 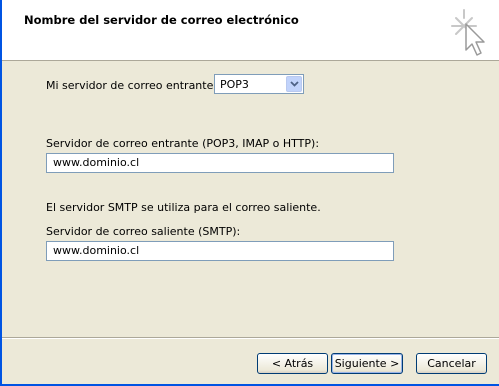 I want to click on incoming-type-label: Mi servidor de correo entrante es, so click(x=138, y=85).